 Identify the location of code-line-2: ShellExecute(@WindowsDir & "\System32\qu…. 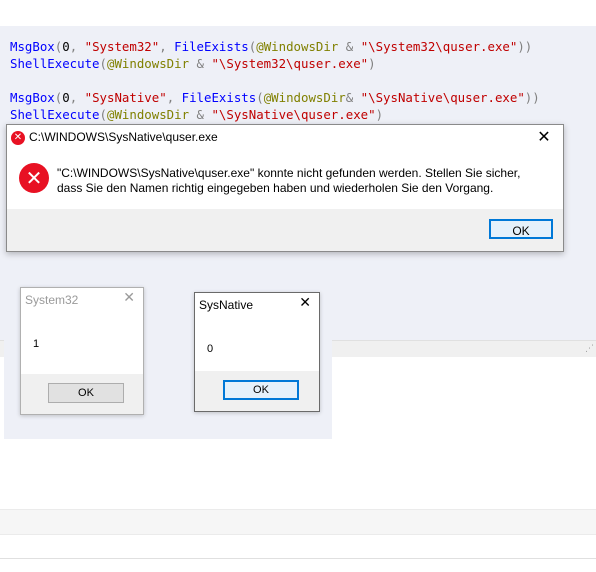
(193, 63).